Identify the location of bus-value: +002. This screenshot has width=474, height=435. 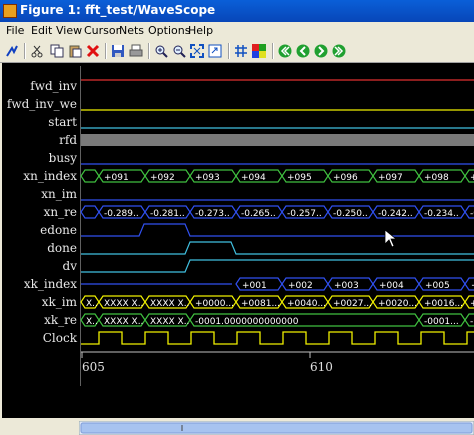
(300, 286).